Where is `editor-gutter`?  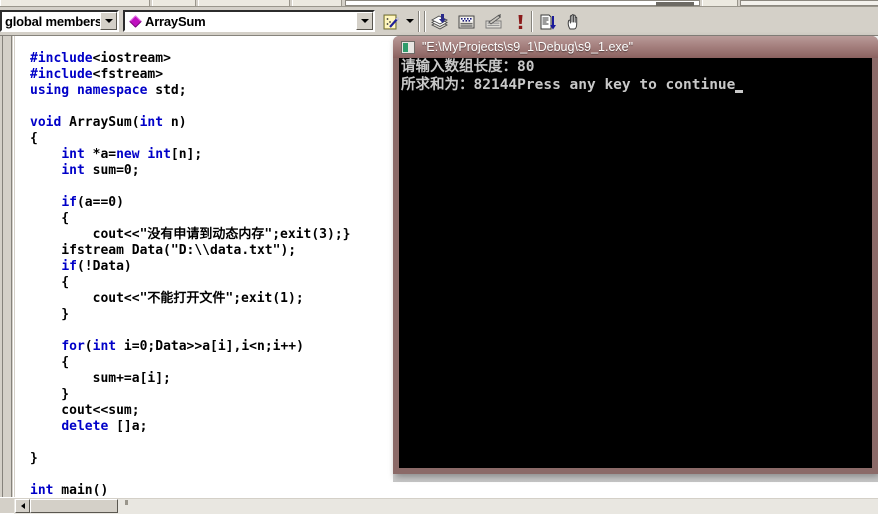 editor-gutter is located at coordinates (7, 266).